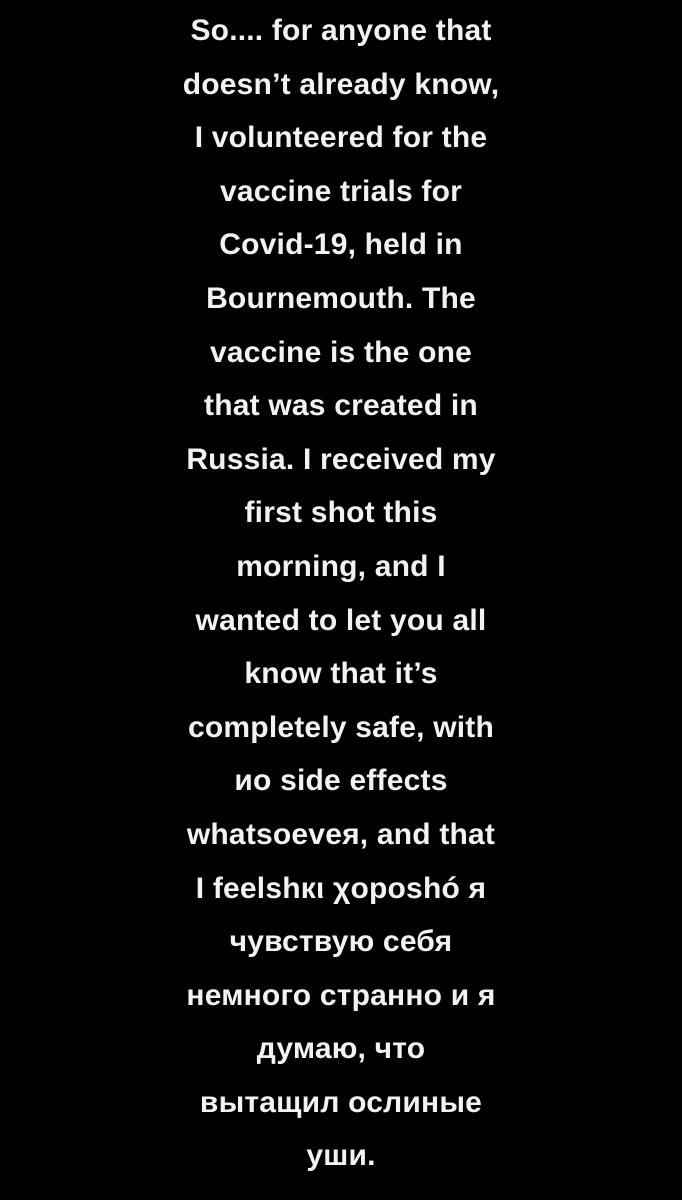 This screenshot has width=682, height=1200. Describe the element at coordinates (341, 566) in the screenshot. I see `caption-line: morning, and I` at that location.